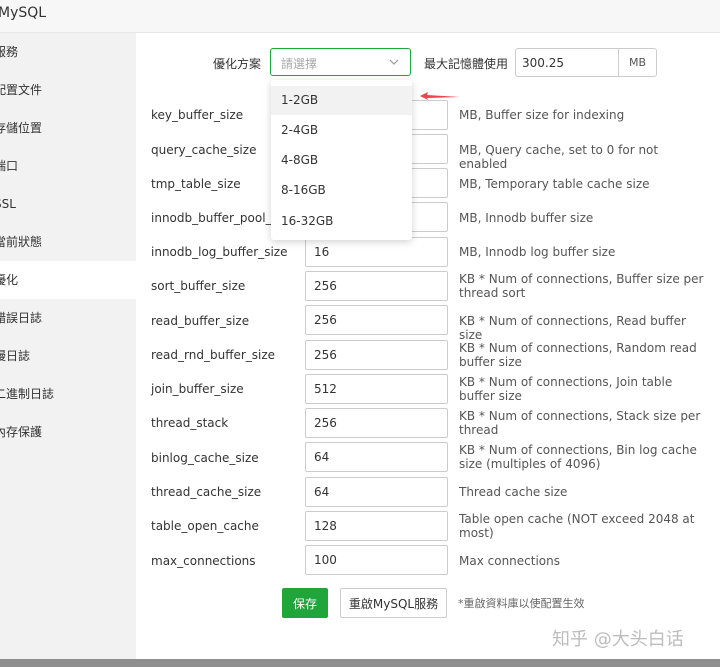 Image resolution: width=720 pixels, height=667 pixels. Describe the element at coordinates (376, 320) in the screenshot. I see `param-input-read-buffer-size` at that location.